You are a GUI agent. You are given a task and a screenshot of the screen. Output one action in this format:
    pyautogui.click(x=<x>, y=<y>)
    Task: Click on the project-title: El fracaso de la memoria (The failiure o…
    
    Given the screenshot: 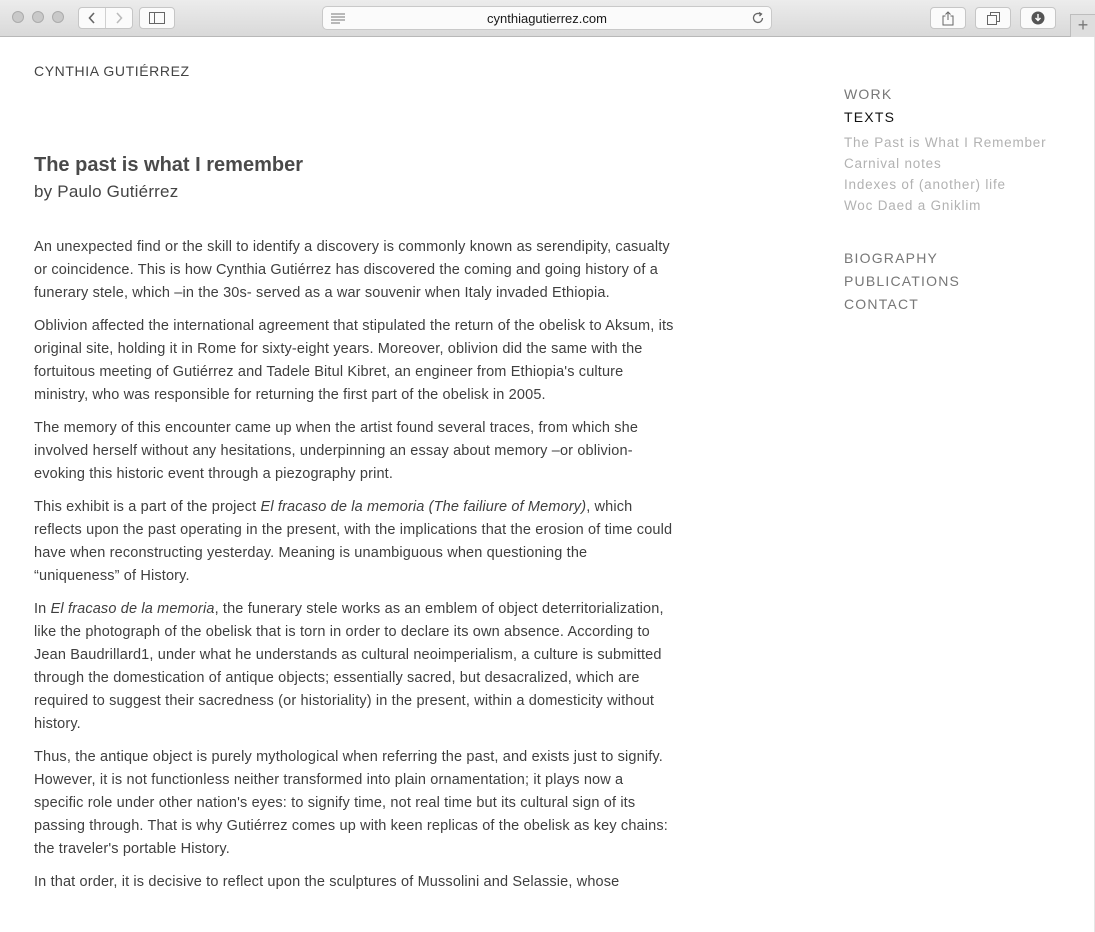 What is the action you would take?
    pyautogui.click(x=423, y=507)
    